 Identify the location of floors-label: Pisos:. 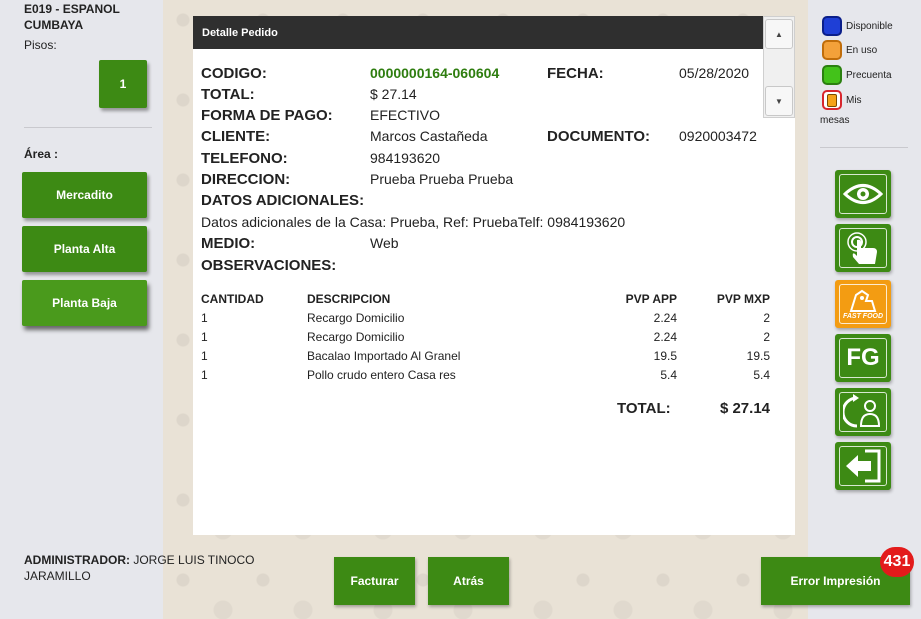
(40, 45).